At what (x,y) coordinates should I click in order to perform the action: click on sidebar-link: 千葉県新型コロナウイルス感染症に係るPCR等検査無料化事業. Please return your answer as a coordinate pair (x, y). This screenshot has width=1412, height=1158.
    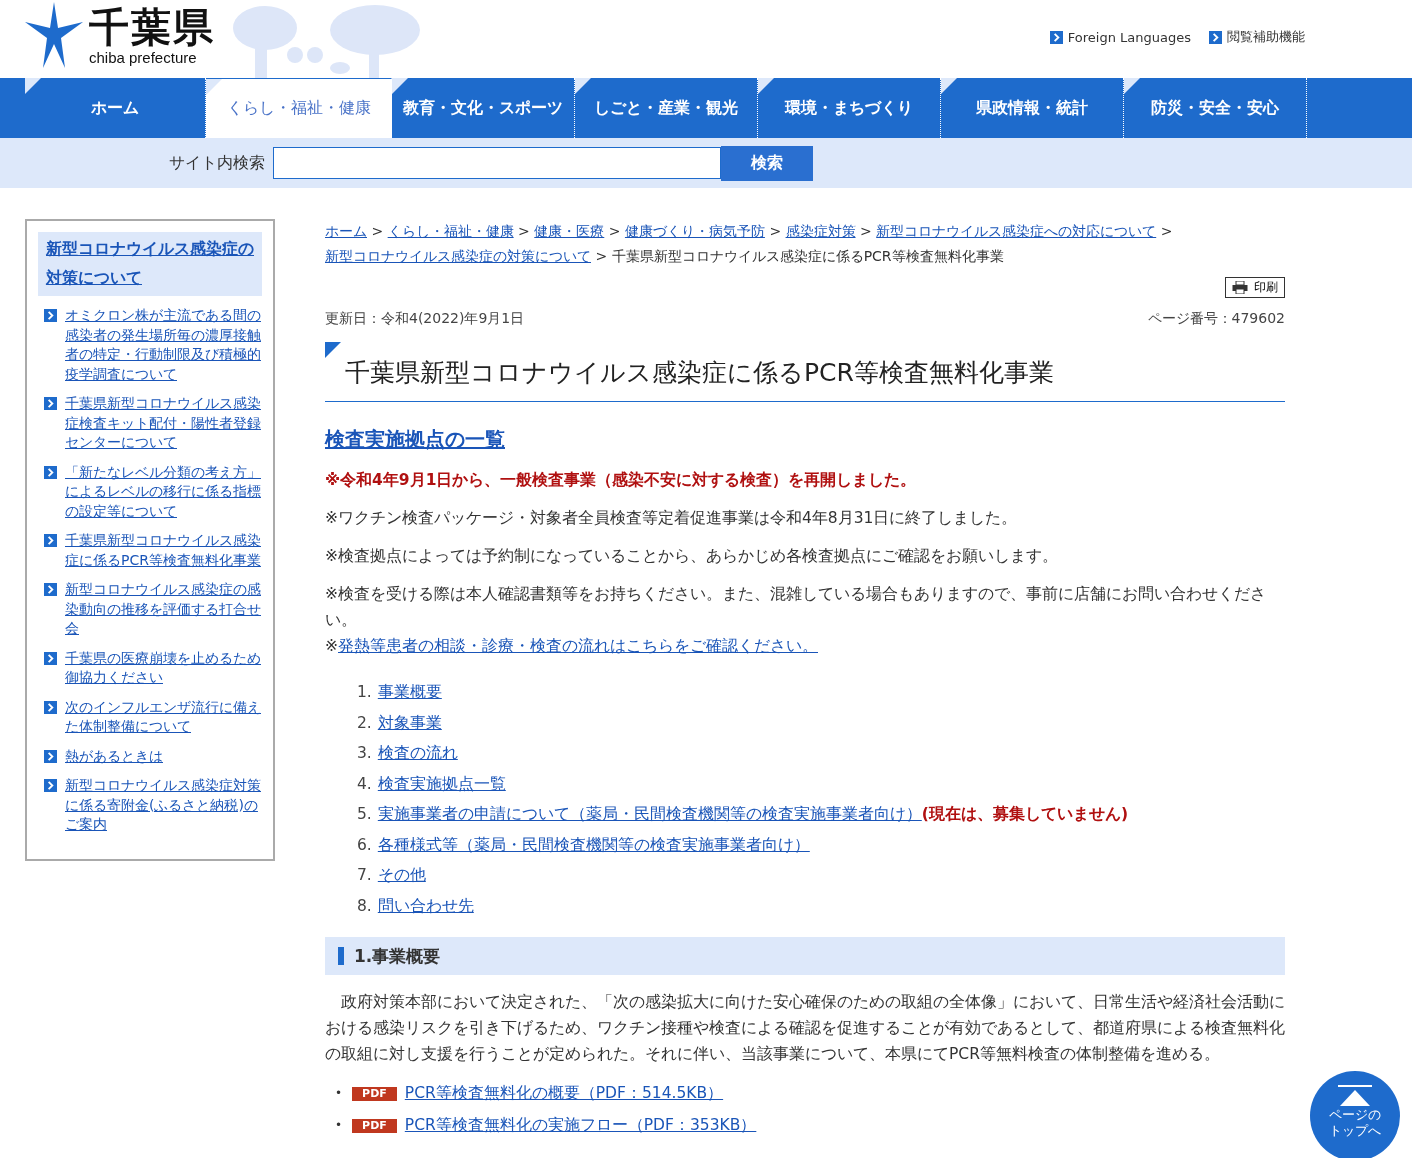
    Looking at the image, I should click on (163, 550).